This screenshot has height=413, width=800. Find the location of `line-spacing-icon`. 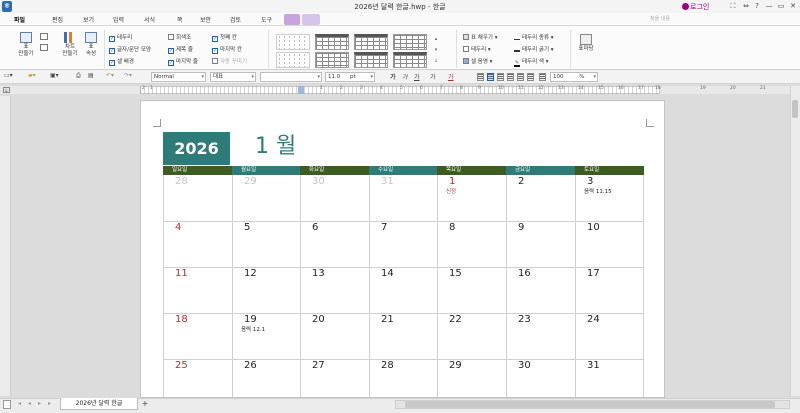

line-spacing-icon is located at coordinates (542, 77).